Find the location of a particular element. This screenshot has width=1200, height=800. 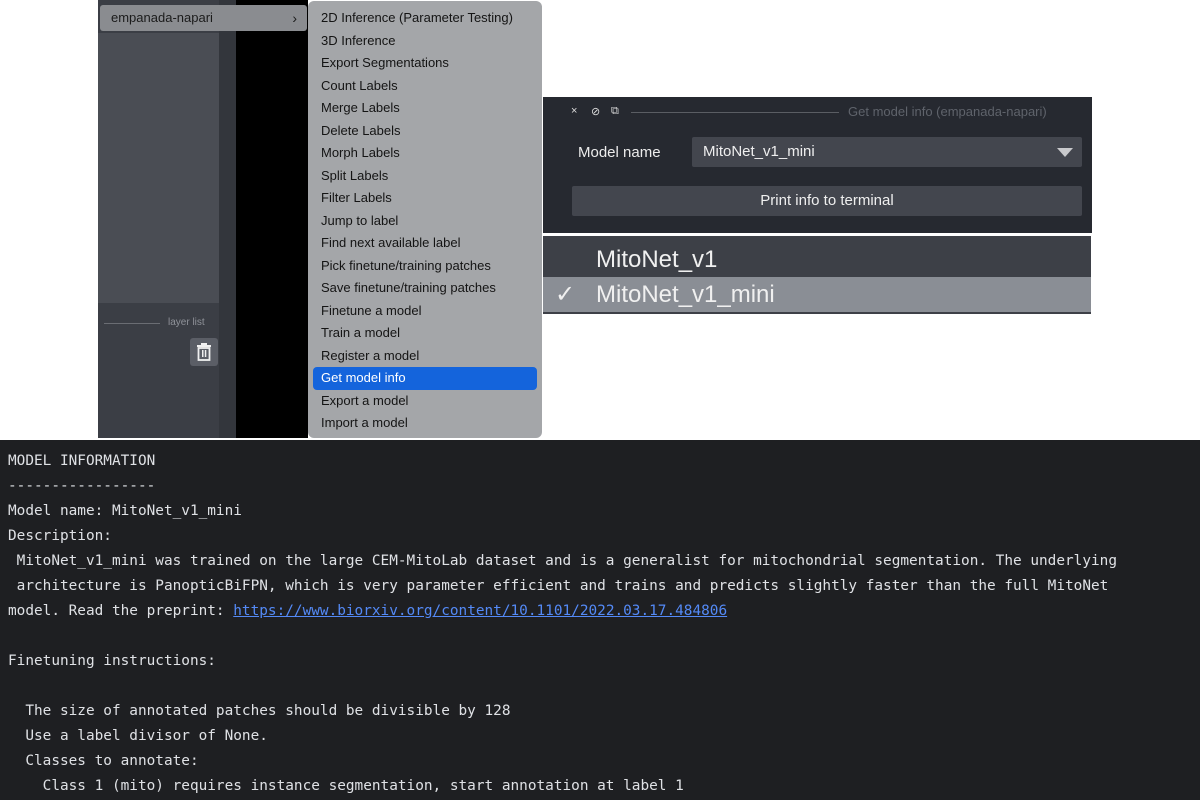

delete-layer-button is located at coordinates (204, 352).